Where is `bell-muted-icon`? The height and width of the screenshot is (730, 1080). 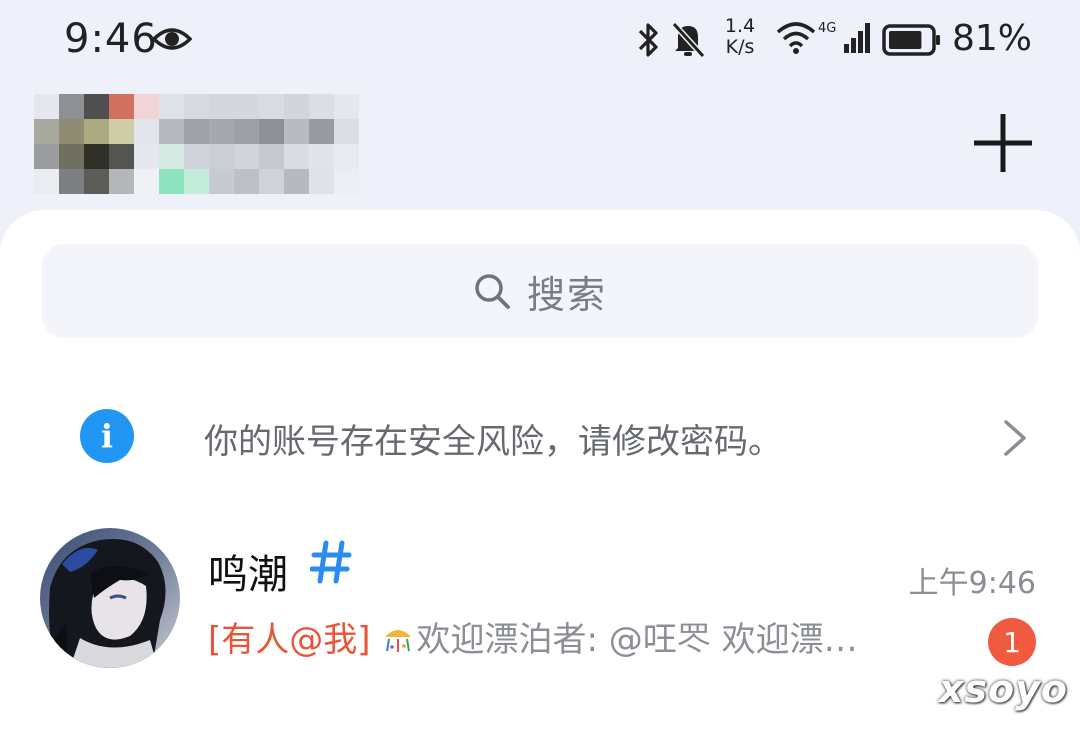 bell-muted-icon is located at coordinates (688, 40).